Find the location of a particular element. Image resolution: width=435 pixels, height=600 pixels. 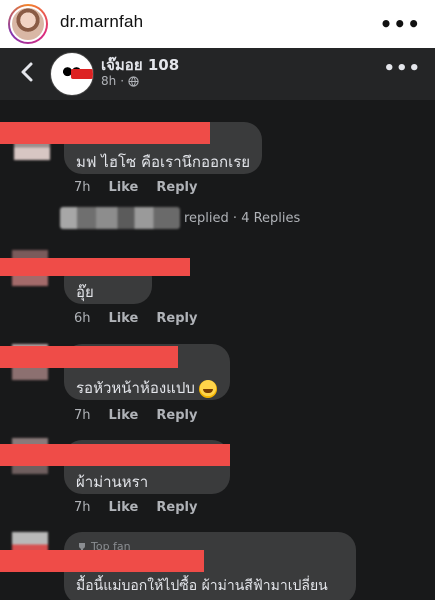

comment-time: 6h is located at coordinates (82, 318).